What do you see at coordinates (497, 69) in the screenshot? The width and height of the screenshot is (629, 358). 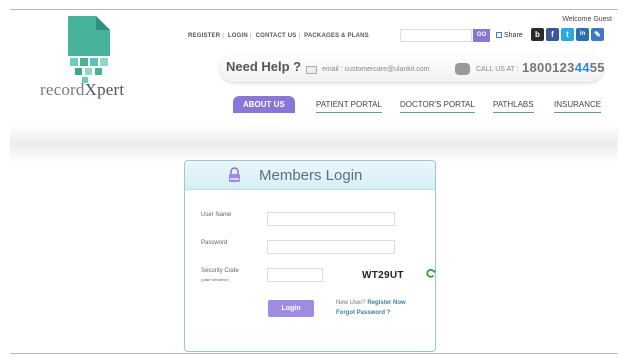 I see `call-us-label: CALL US AT :` at bounding box center [497, 69].